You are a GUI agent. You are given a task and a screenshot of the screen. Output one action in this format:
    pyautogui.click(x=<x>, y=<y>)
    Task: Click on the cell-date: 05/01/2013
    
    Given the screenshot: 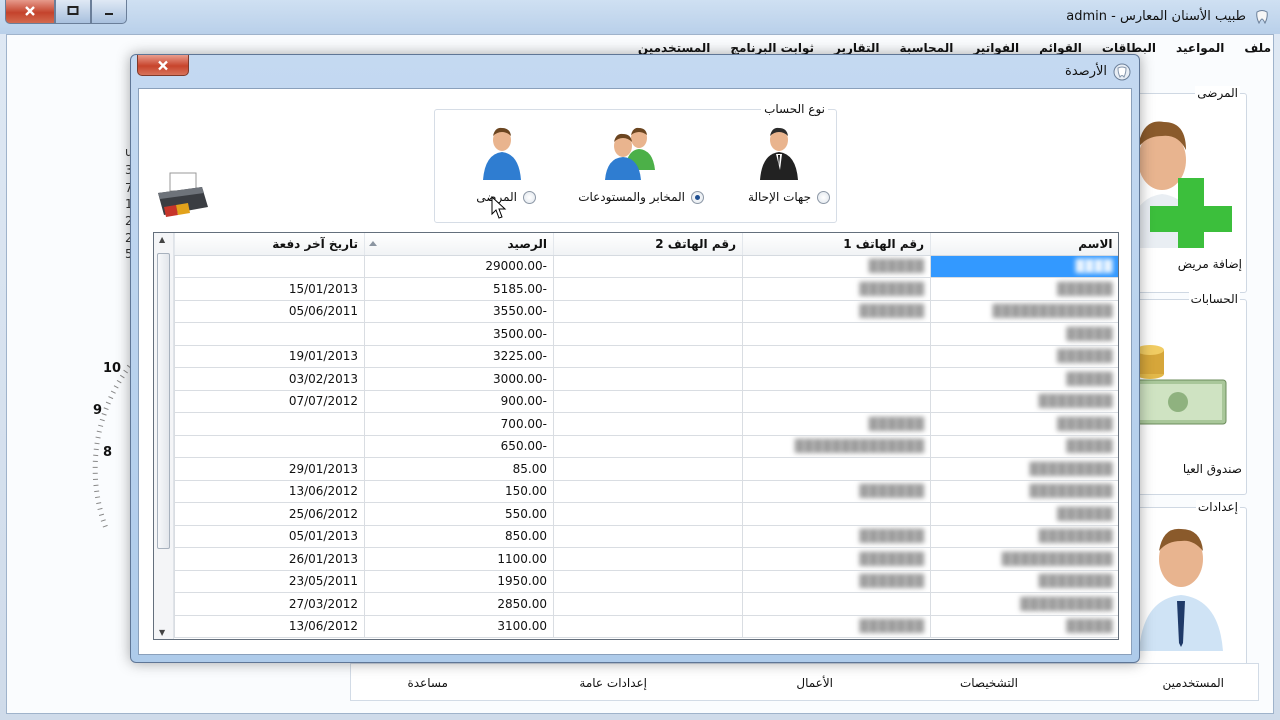 What is the action you would take?
    pyautogui.click(x=269, y=536)
    